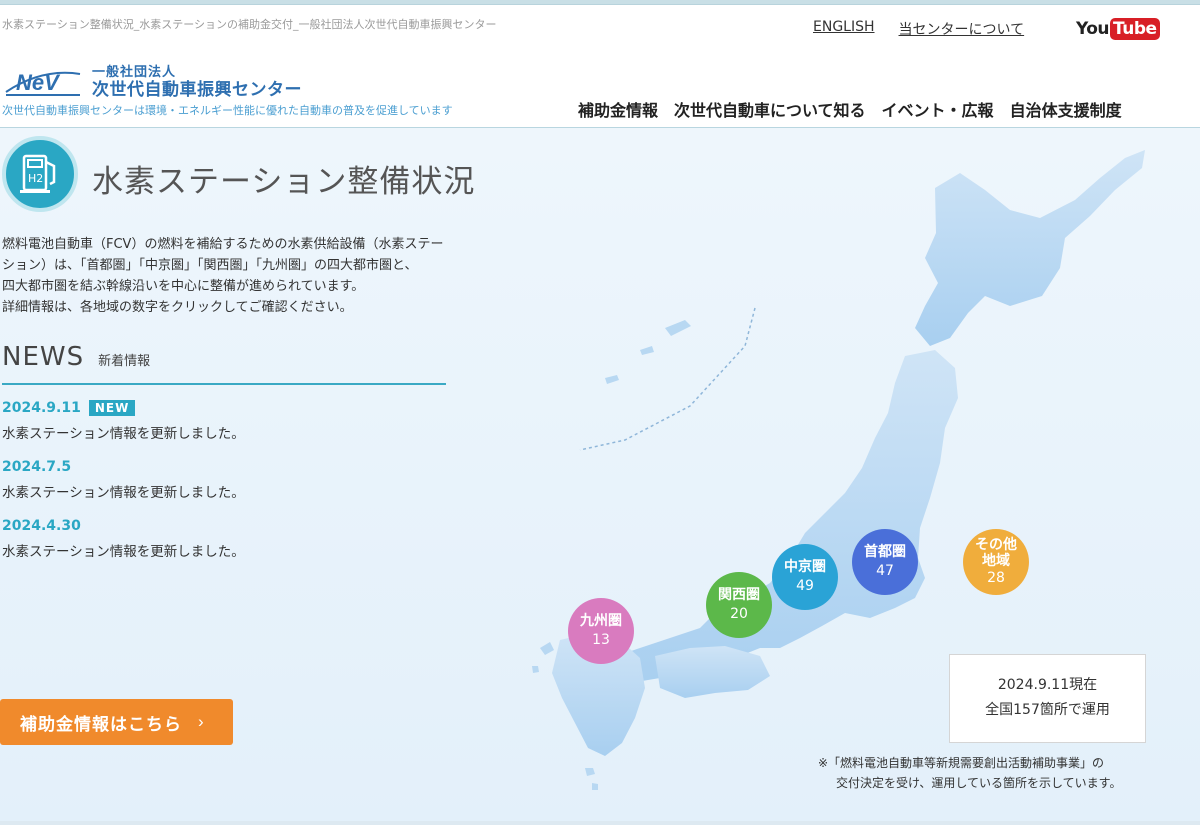 Image resolution: width=1200 pixels, height=825 pixels. Describe the element at coordinates (1093, 29) in the screenshot. I see `youtube-you-text: You` at that location.